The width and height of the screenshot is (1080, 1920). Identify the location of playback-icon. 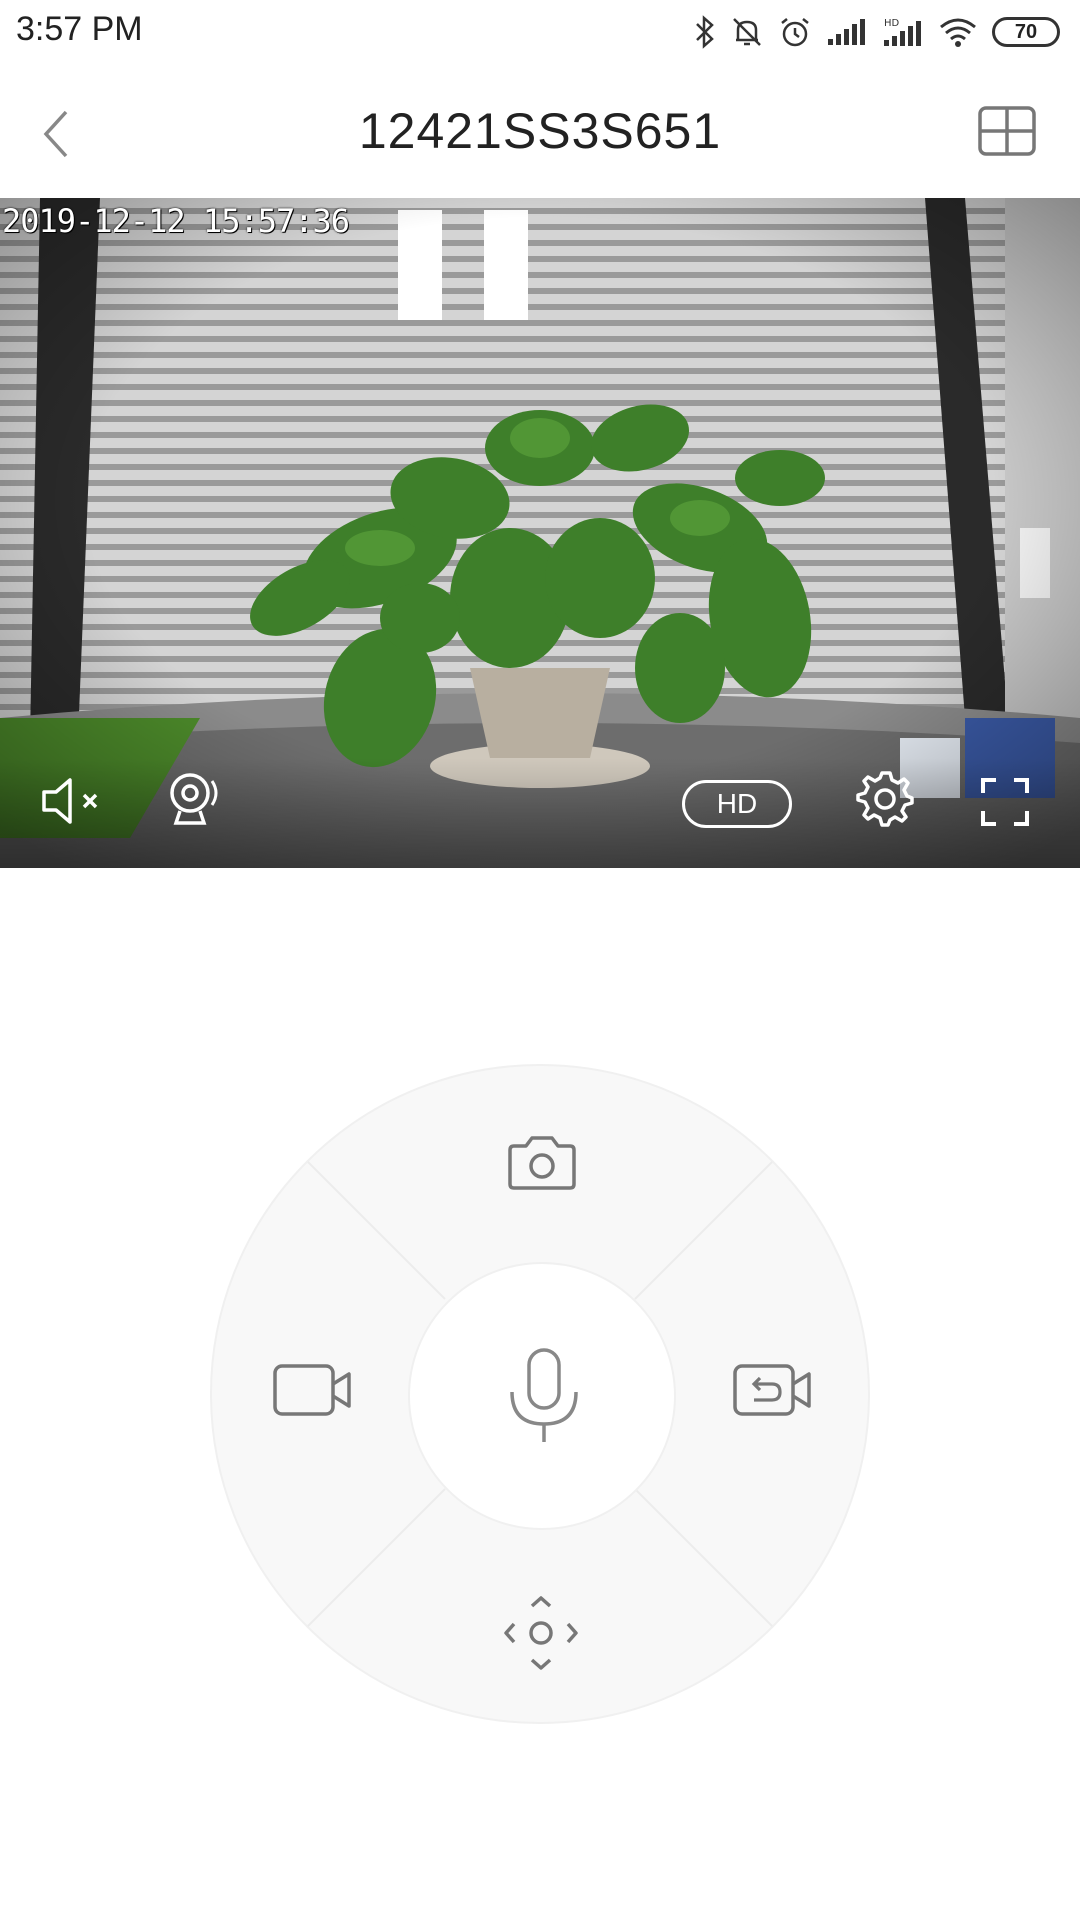
(772, 1393).